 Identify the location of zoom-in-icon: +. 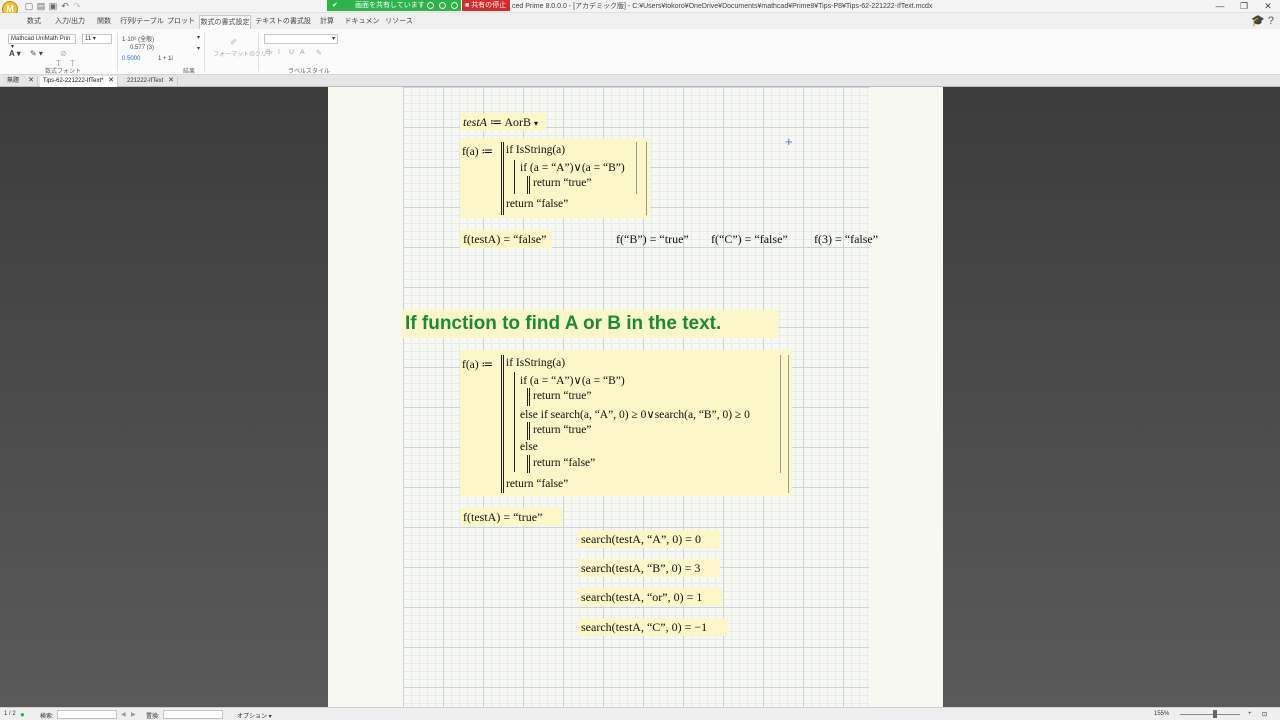
(1250, 714).